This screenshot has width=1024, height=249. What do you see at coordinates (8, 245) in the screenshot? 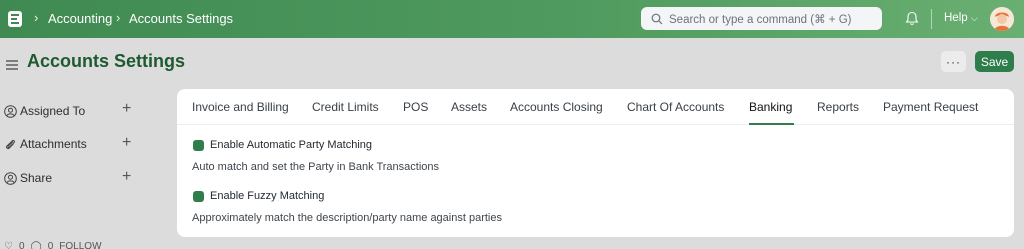
I see `heart-icon: ♡` at bounding box center [8, 245].